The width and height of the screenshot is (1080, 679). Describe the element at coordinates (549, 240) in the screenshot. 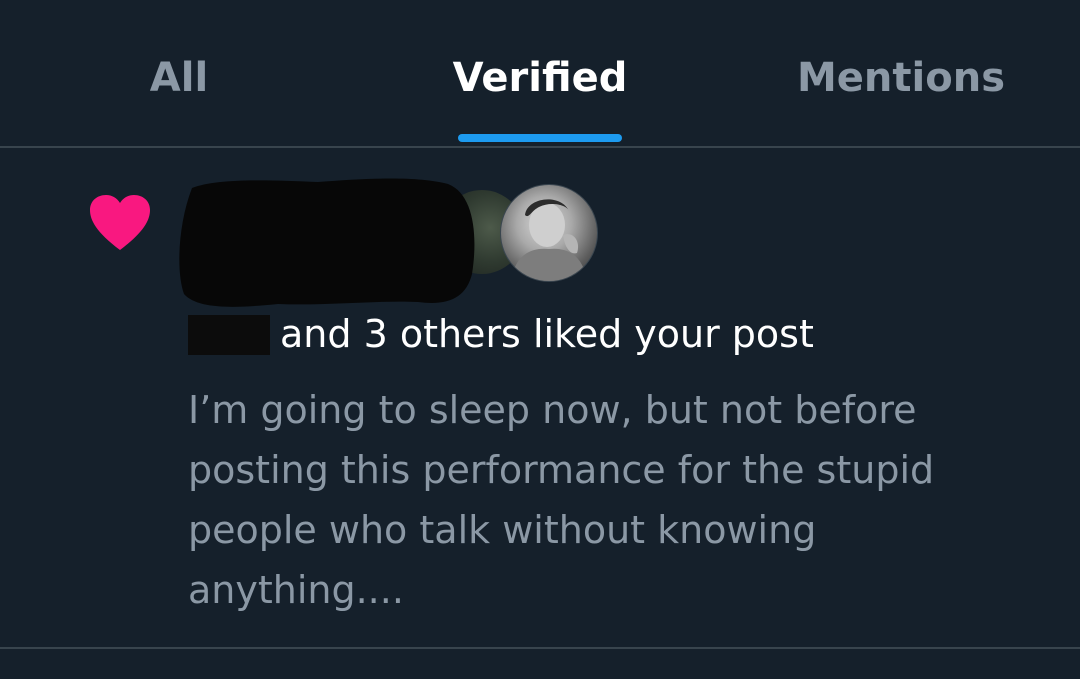

I see `profile-photo-icon` at that location.